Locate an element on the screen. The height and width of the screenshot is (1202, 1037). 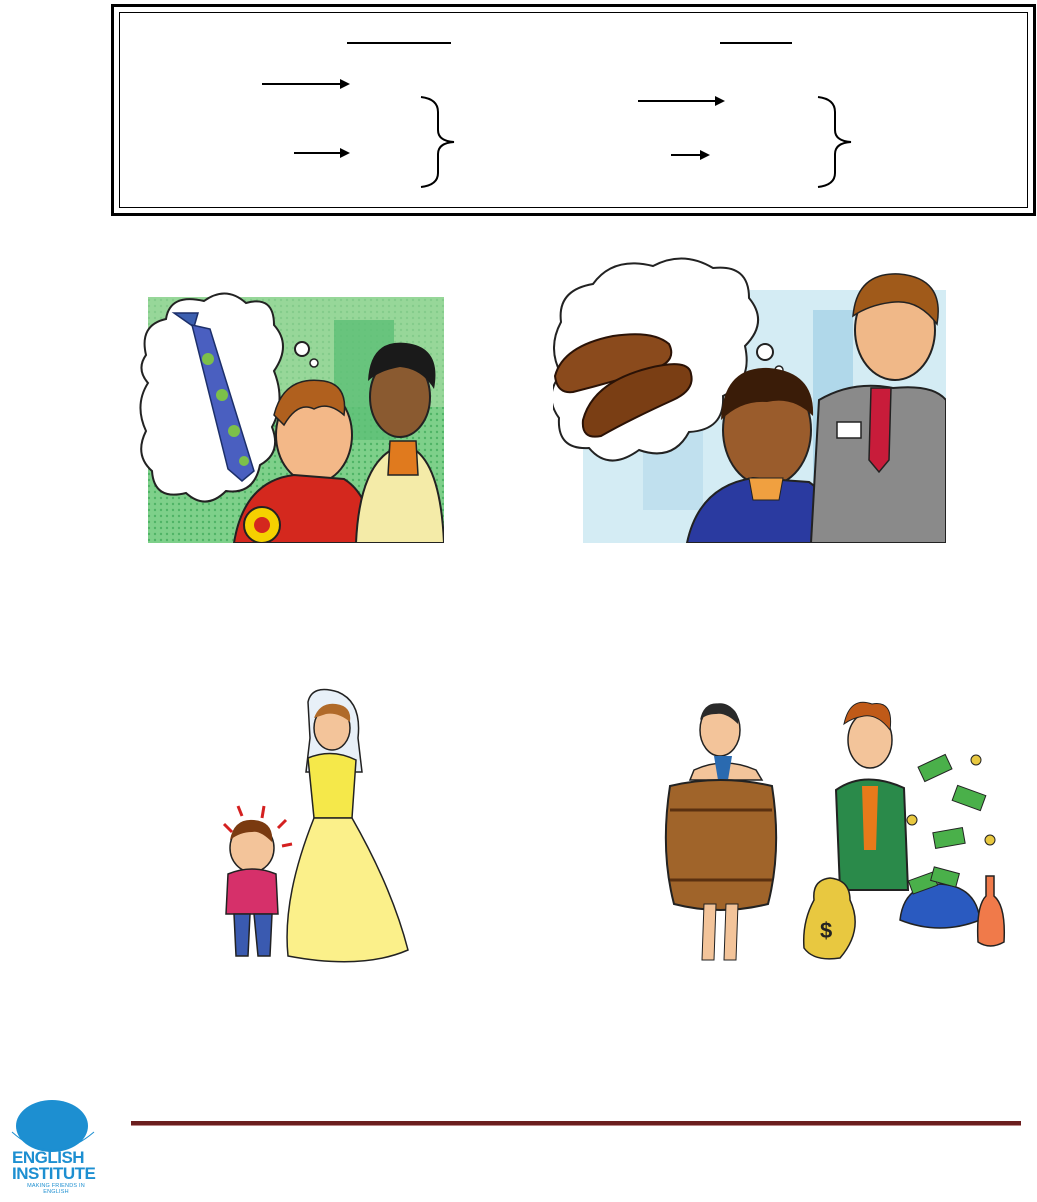
brace-right is located at coordinates (834, 142).